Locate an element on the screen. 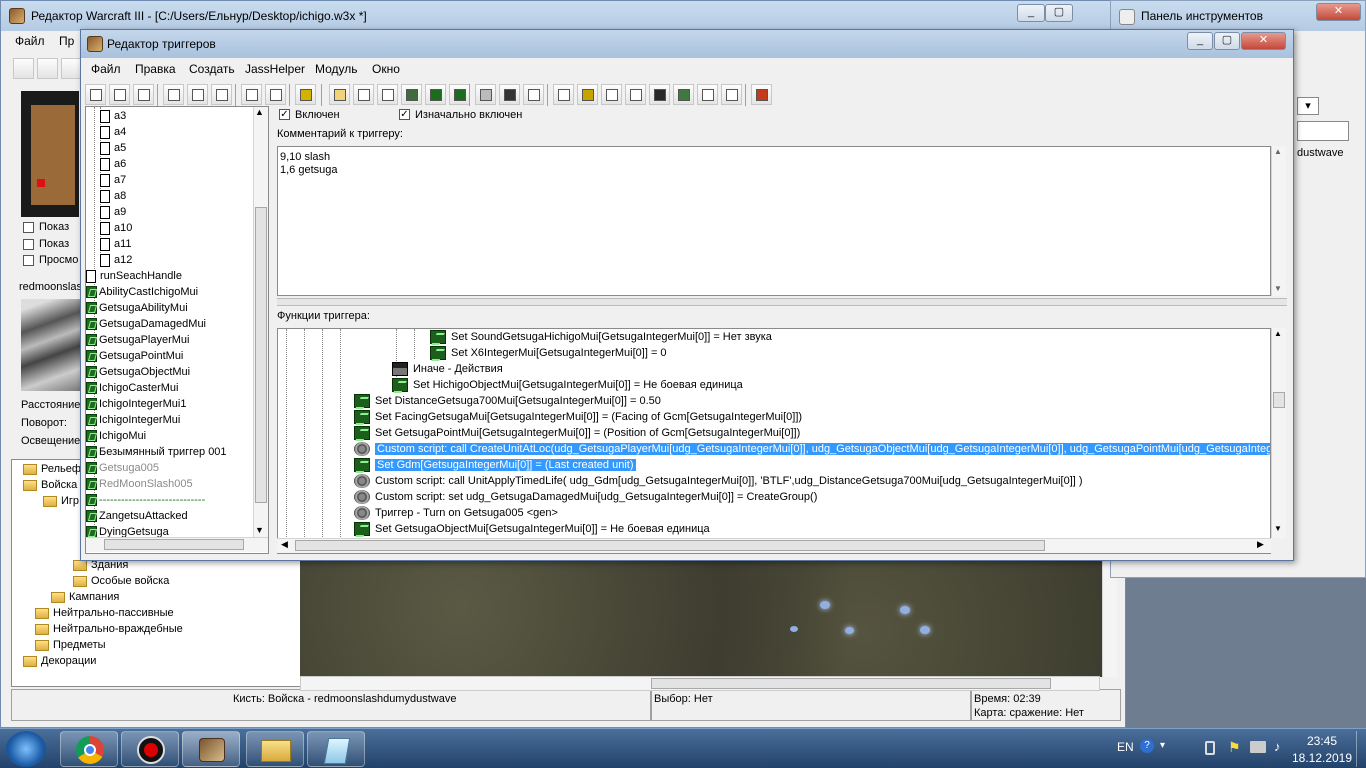  tree-hscroll is located at coordinates (177, 544).